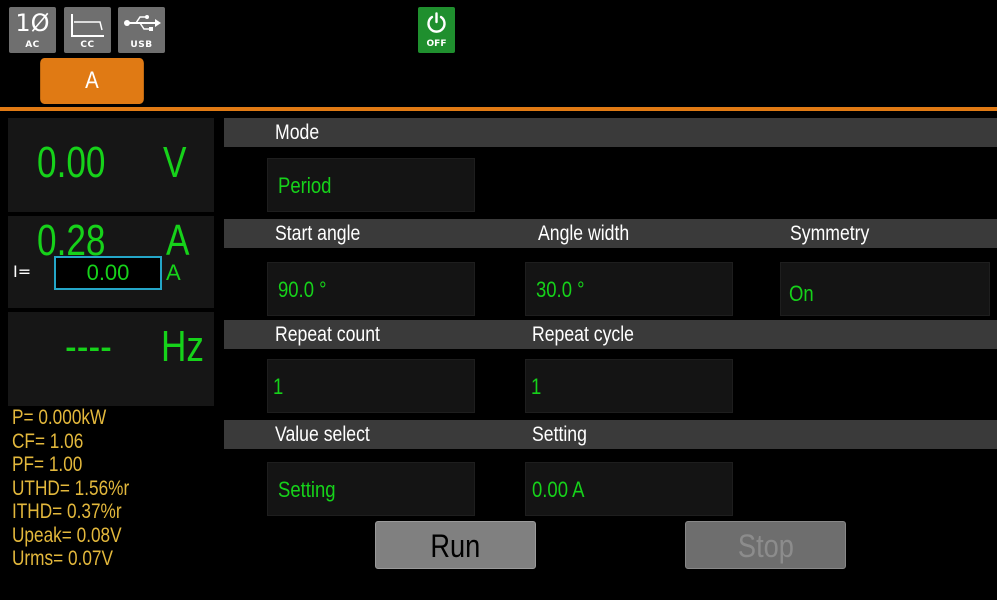  I want to click on mode-value: Period, so click(305, 185).